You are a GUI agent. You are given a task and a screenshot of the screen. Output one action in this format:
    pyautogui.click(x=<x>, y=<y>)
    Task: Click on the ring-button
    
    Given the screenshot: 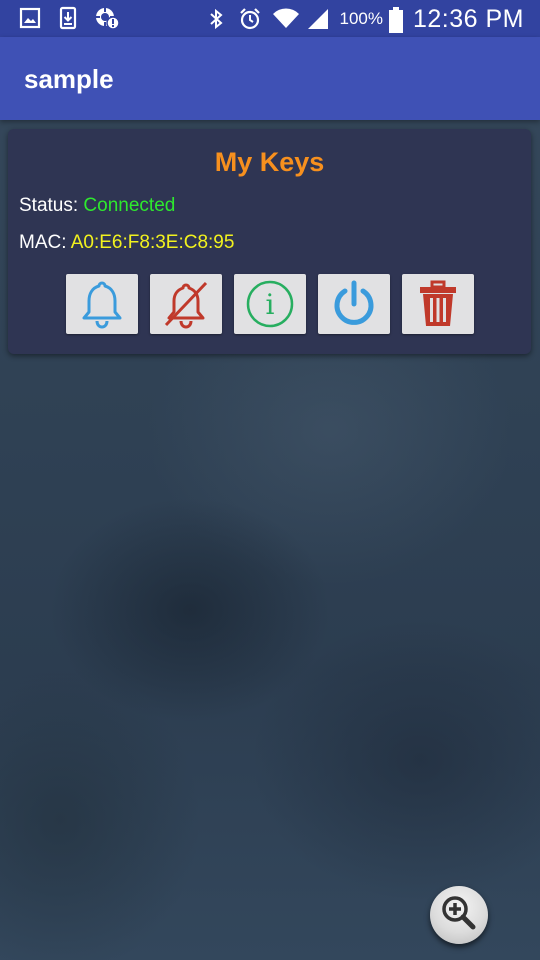 What is the action you would take?
    pyautogui.click(x=102, y=304)
    